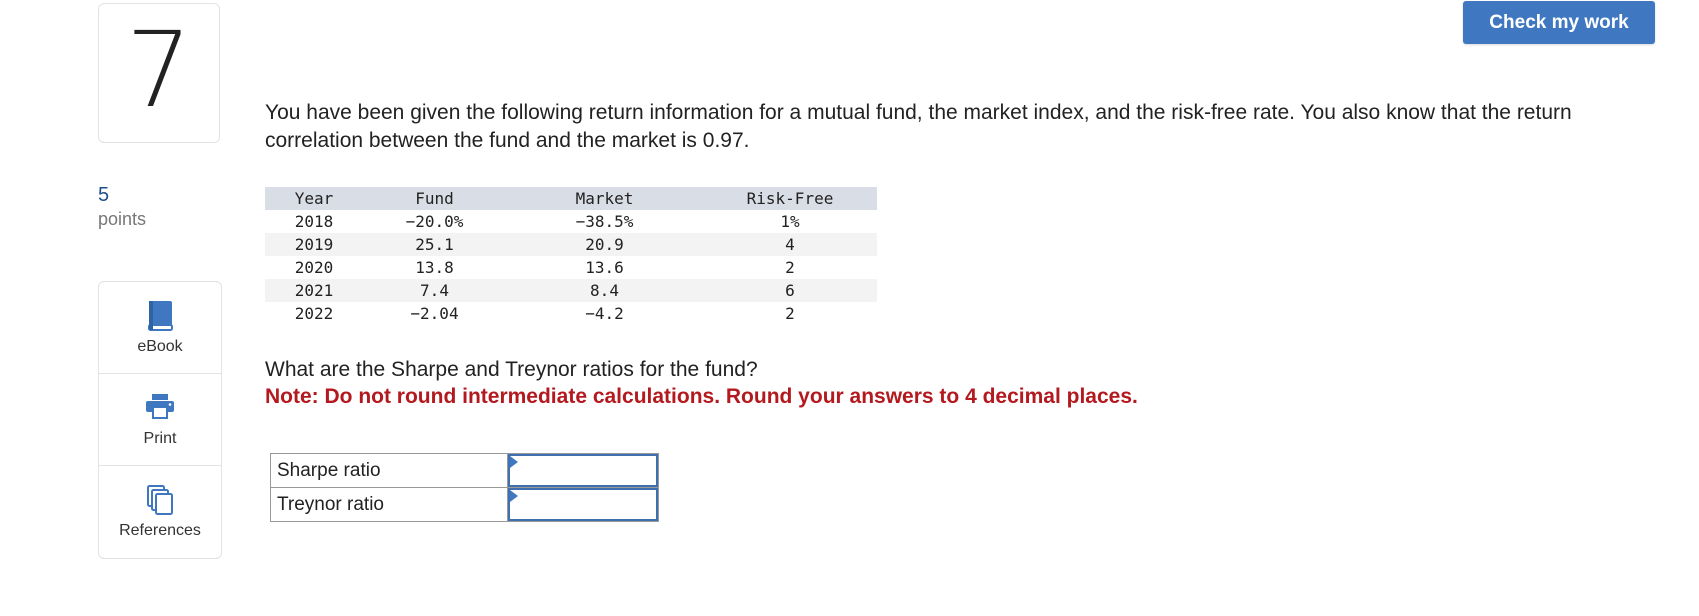  What do you see at coordinates (159, 70) in the screenshot?
I see `question-number: 7` at bounding box center [159, 70].